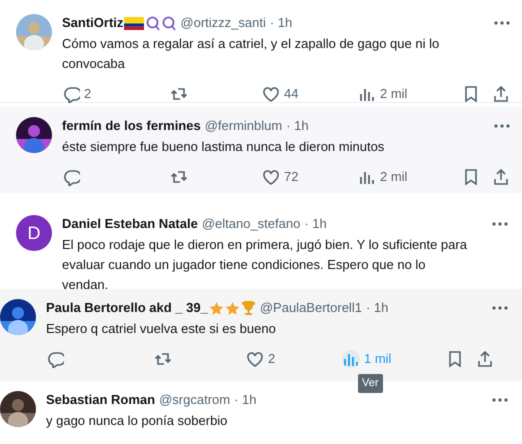 The image size is (522, 444). I want to click on user-name: fermín de los fermines, so click(131, 126).